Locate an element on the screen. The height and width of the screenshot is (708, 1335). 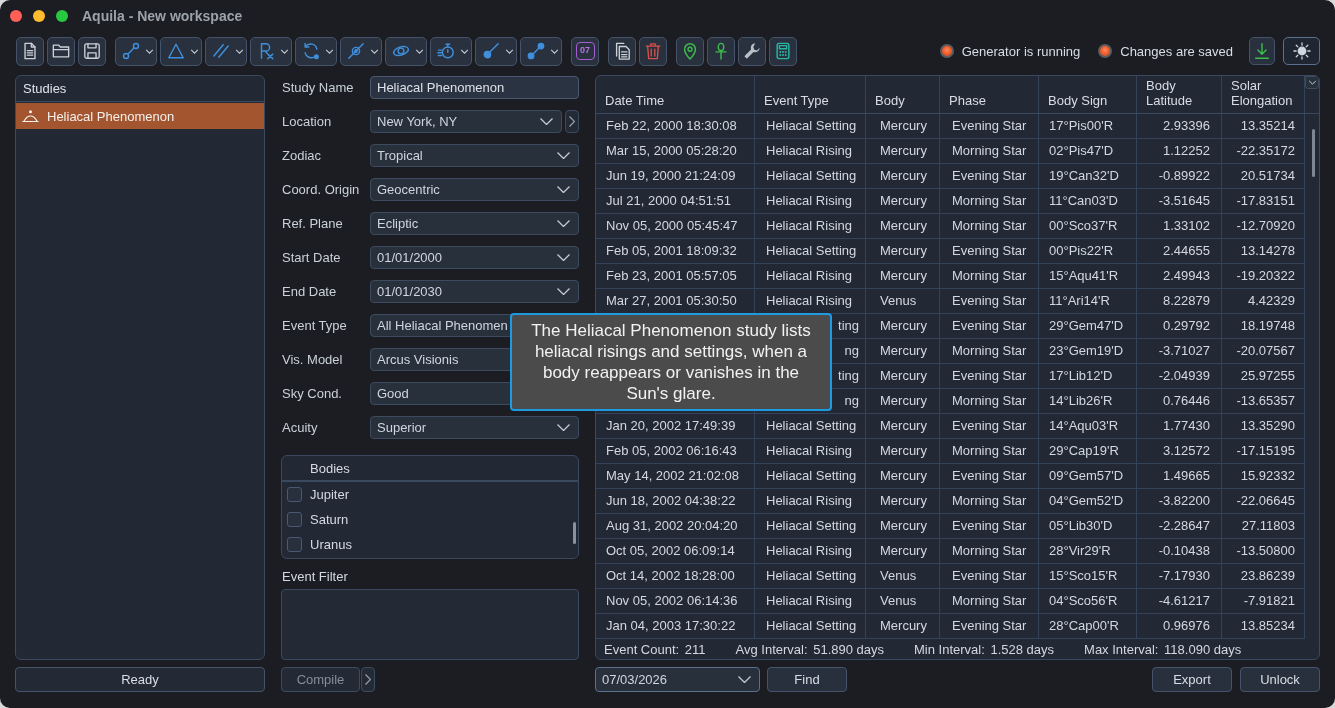
column-header: Body Sign is located at coordinates (1088, 94).